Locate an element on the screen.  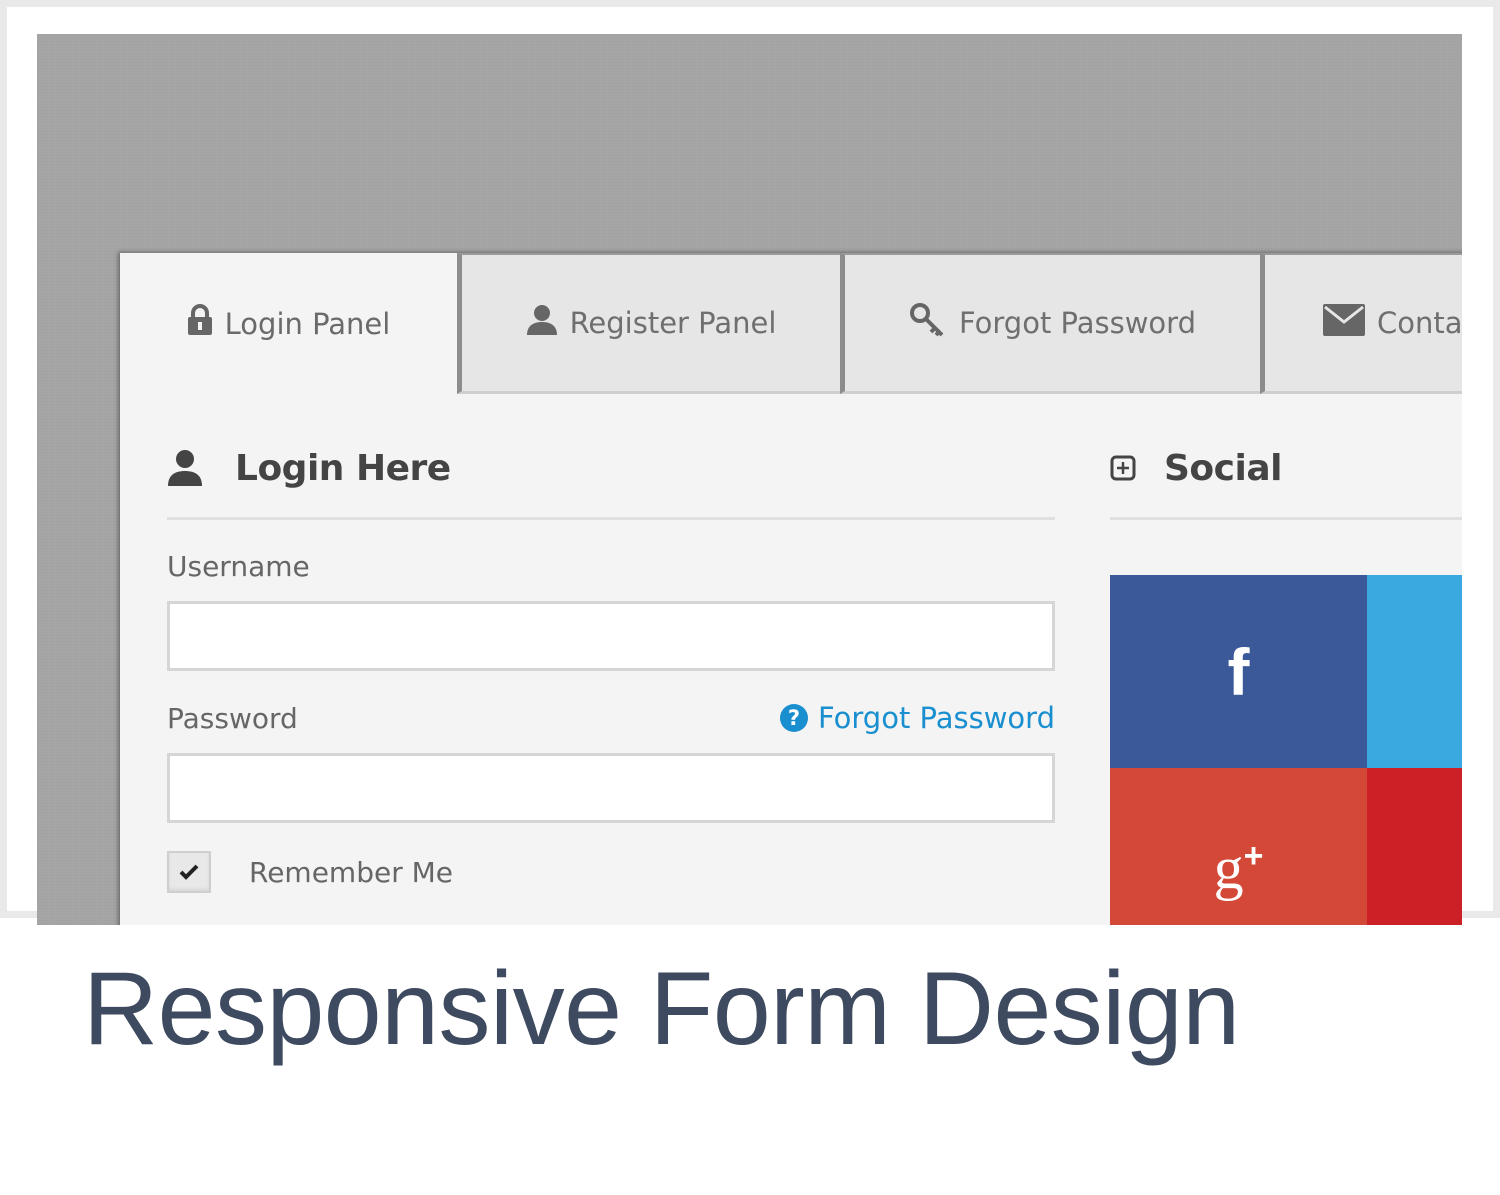
tab-label: Forgot Password is located at coordinates (1077, 323).